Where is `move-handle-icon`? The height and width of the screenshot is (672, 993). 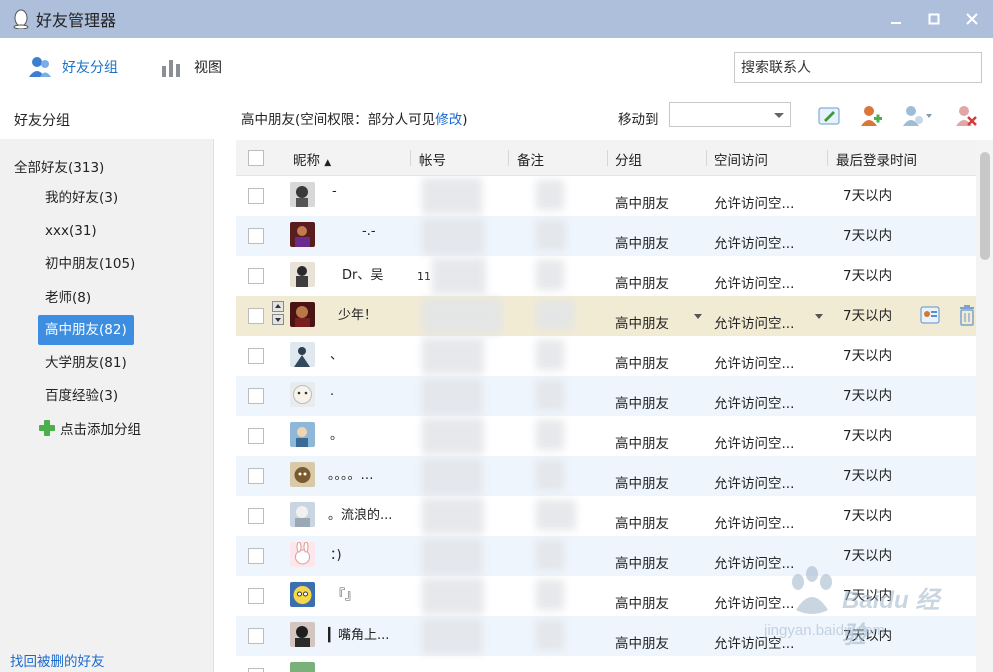 move-handle-icon is located at coordinates (278, 313).